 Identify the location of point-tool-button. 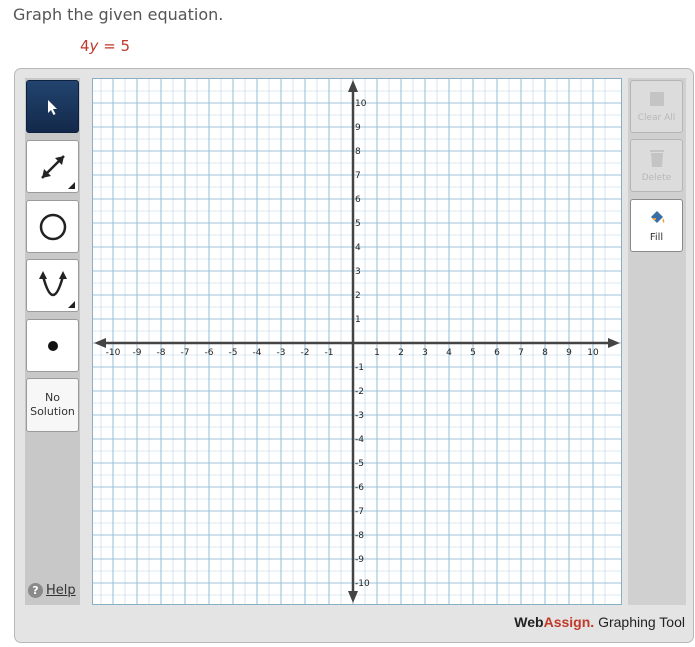
(52, 345).